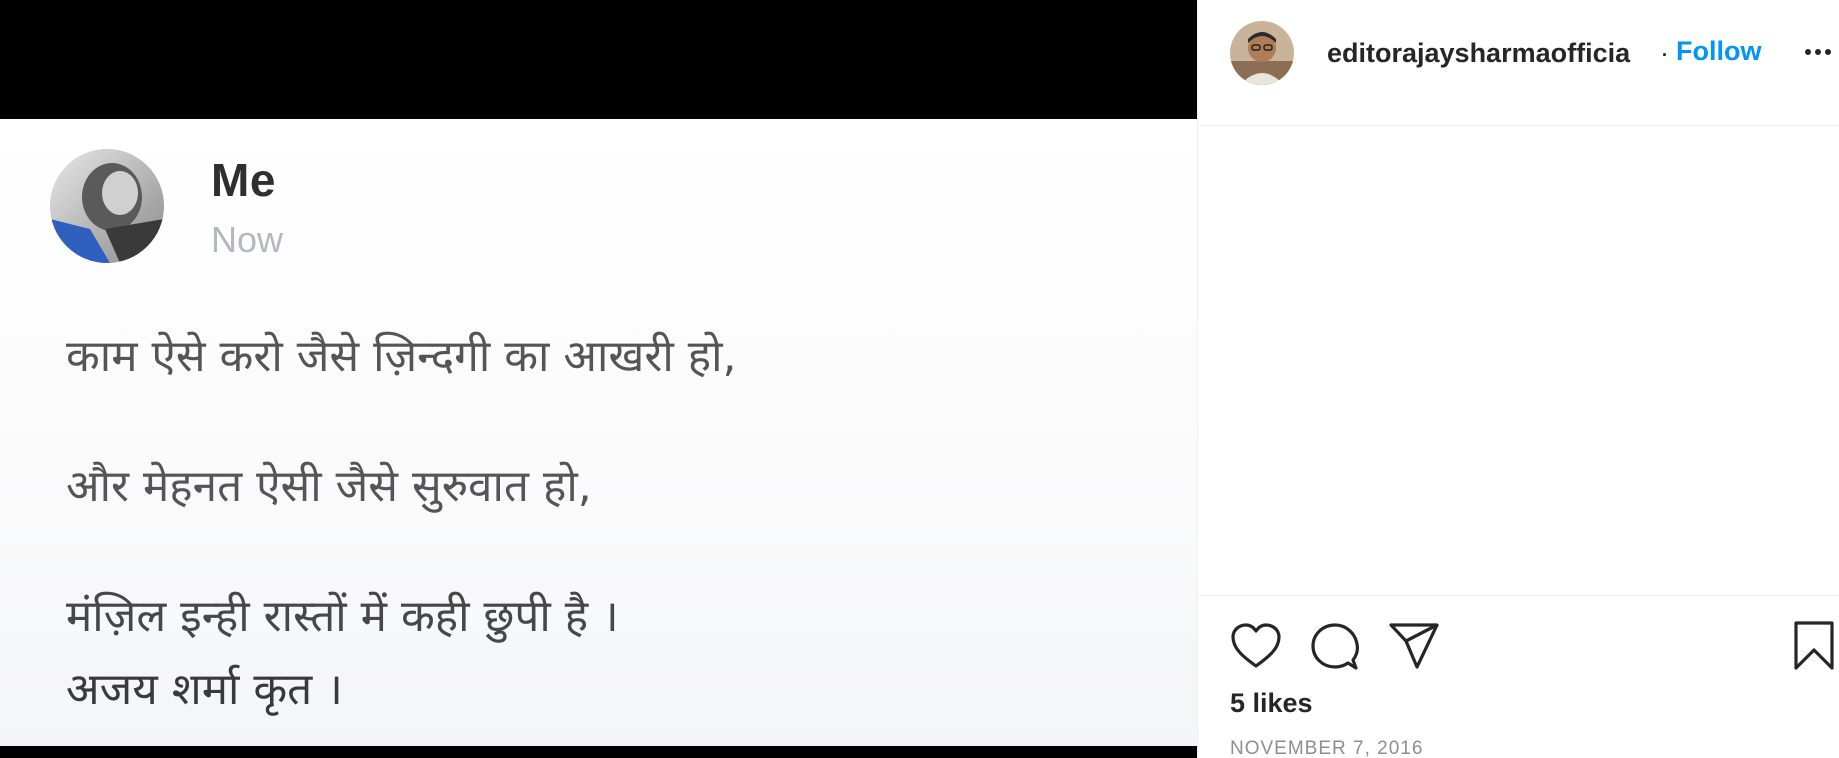  I want to click on note-line: मंज़िल इन्ही रास्तों में कही छुपी है ।, so click(342, 616).